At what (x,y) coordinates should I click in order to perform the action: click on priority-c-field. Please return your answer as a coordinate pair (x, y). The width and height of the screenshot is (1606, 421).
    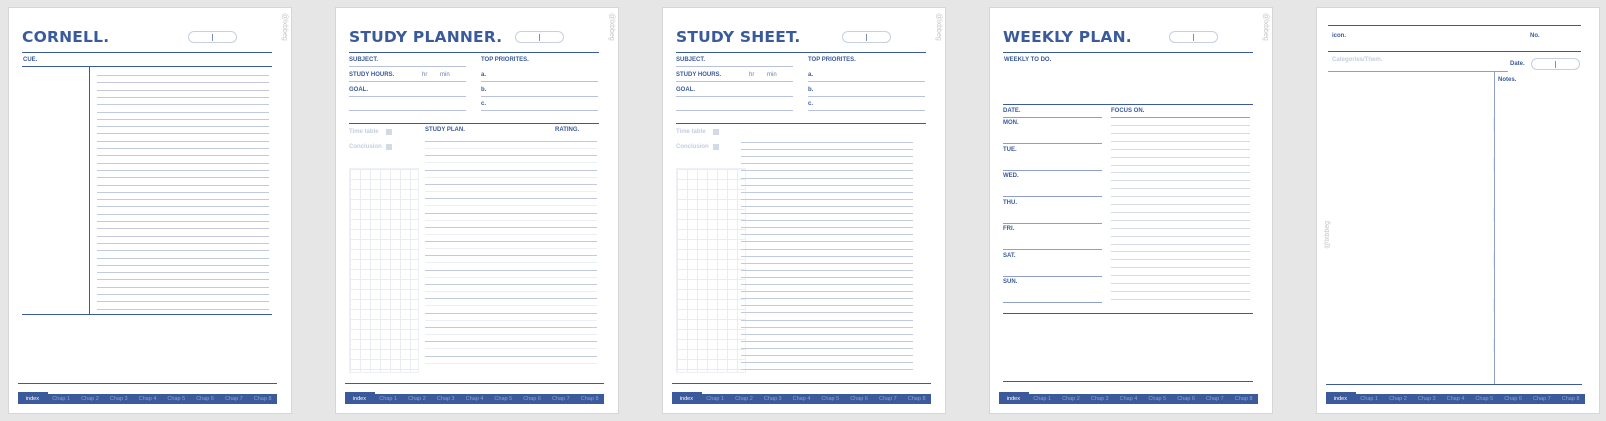
    Looking at the image, I should click on (866, 110).